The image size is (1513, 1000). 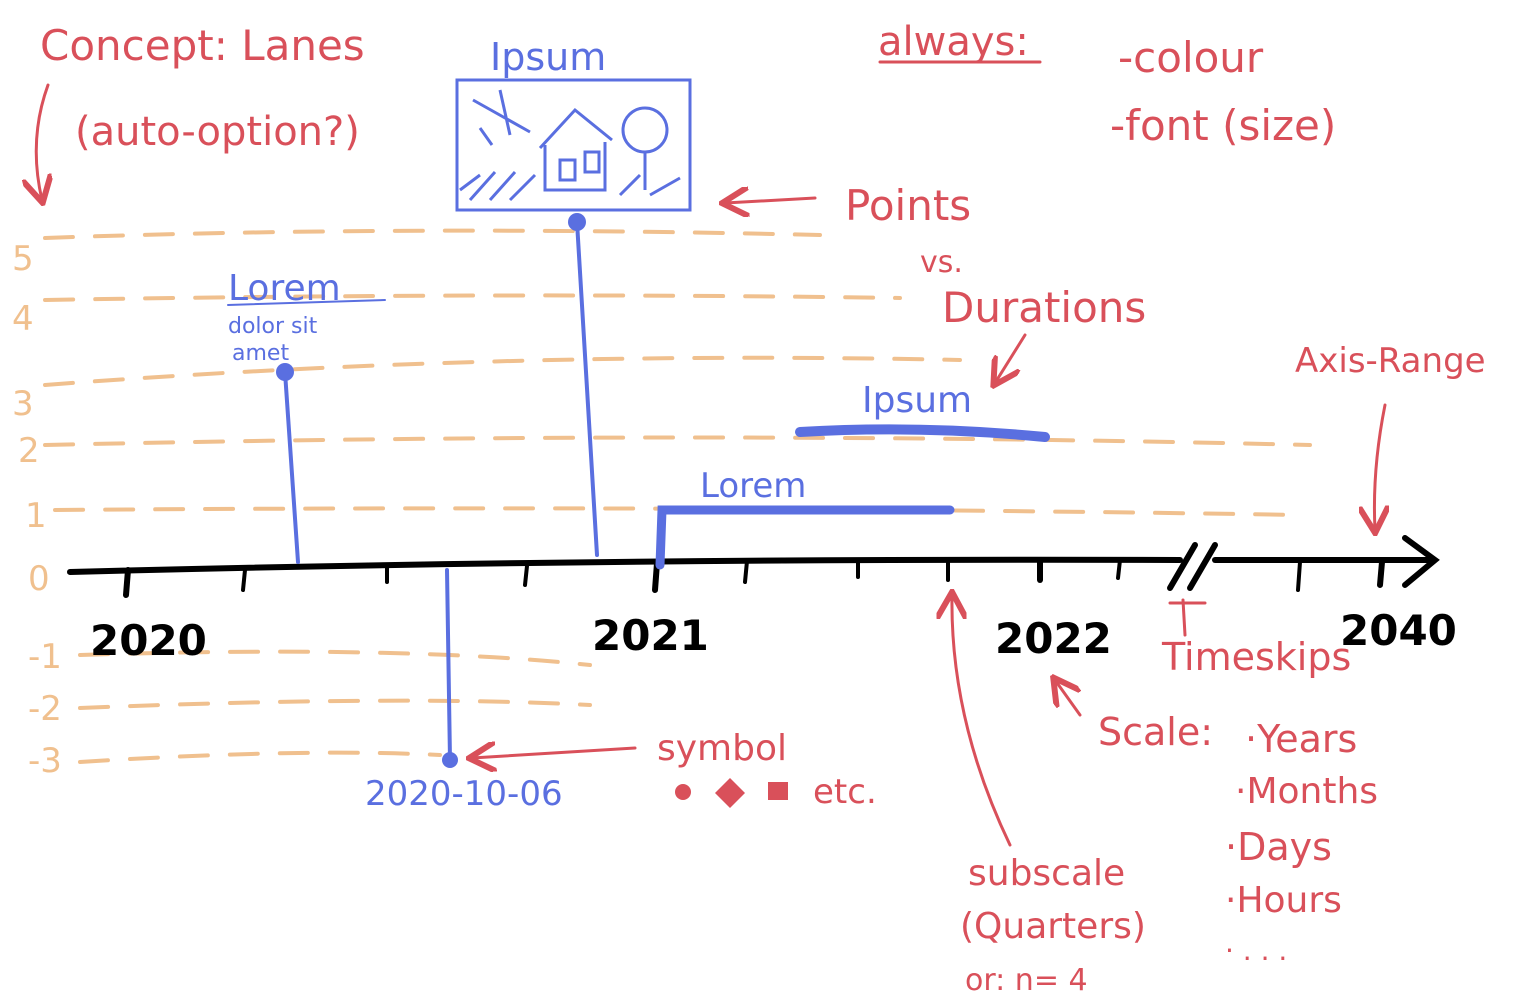 I want to click on concept-subtitle: (auto-option?), so click(x=217, y=132).